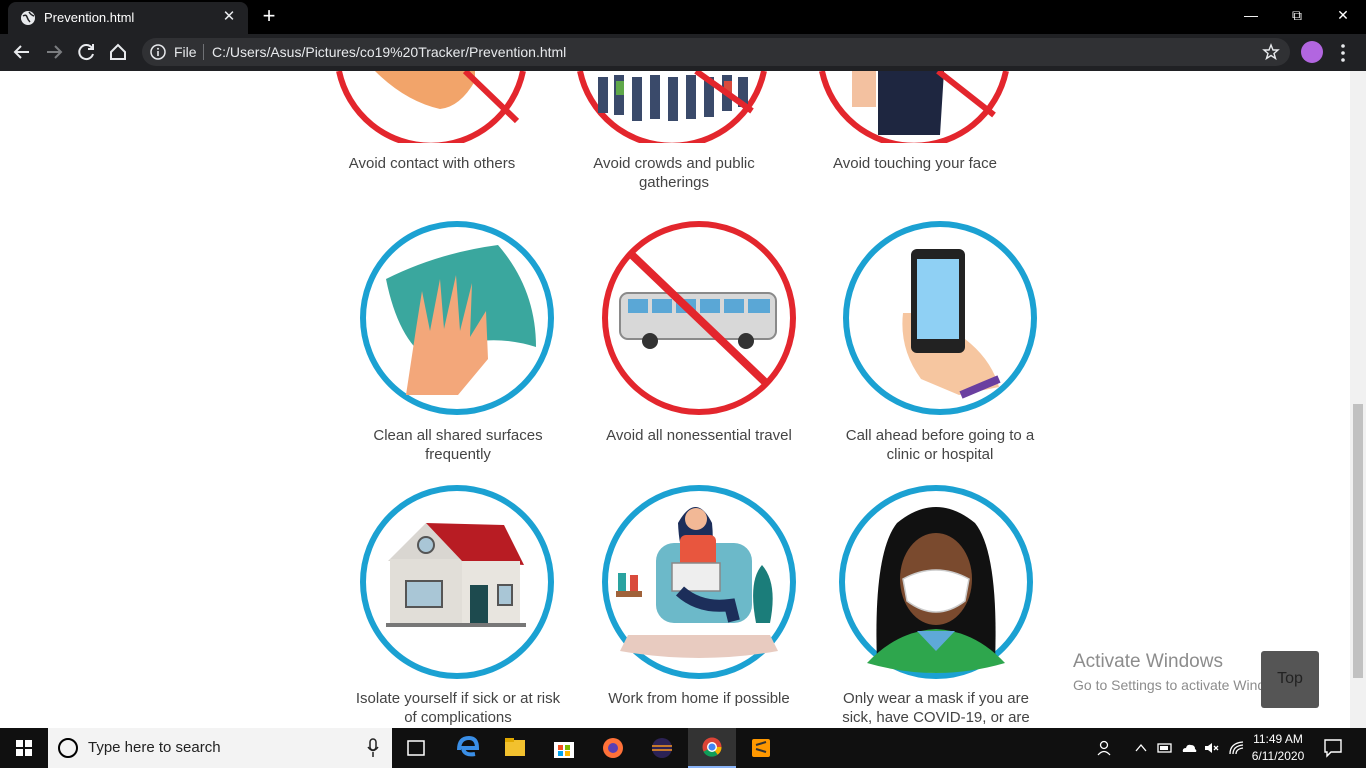 The height and width of the screenshot is (768, 1366). Describe the element at coordinates (1212, 748) in the screenshot. I see `volume-muted-icon` at that location.